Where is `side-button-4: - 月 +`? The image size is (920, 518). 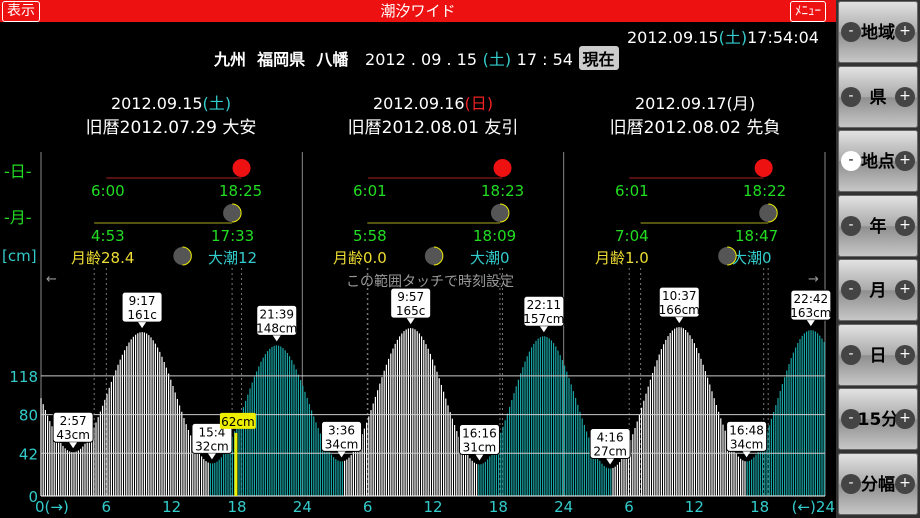
side-button-4: - 月 + is located at coordinates (878, 290).